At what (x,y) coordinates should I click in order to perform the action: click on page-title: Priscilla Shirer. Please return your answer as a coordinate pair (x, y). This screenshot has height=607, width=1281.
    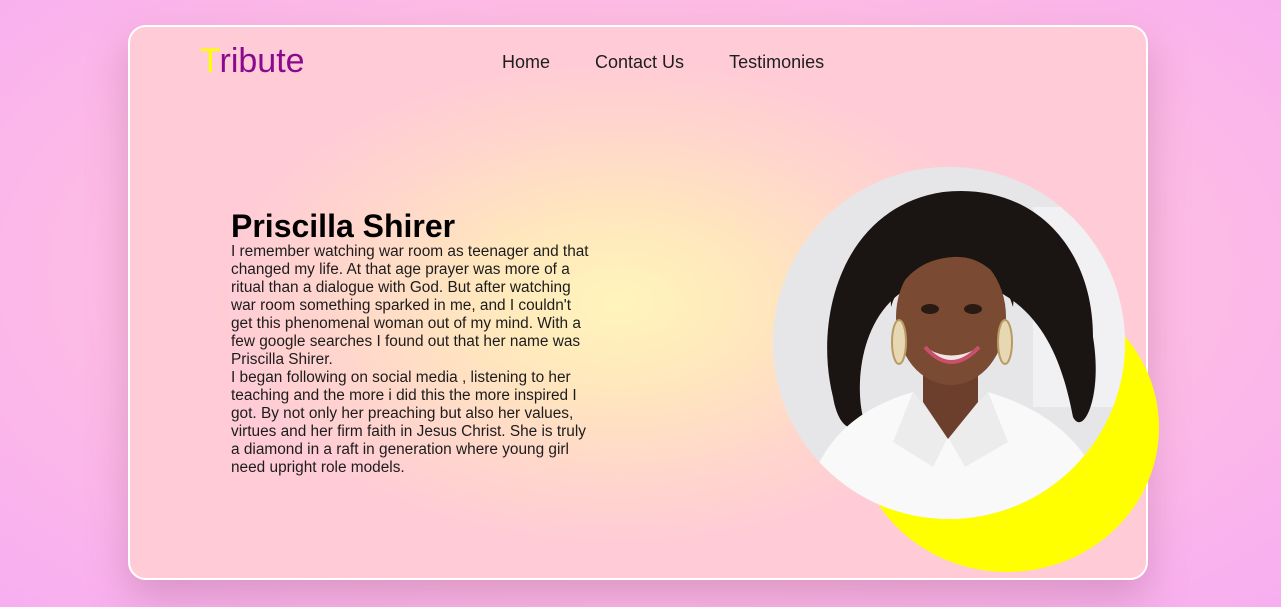
    Looking at the image, I should click on (343, 226).